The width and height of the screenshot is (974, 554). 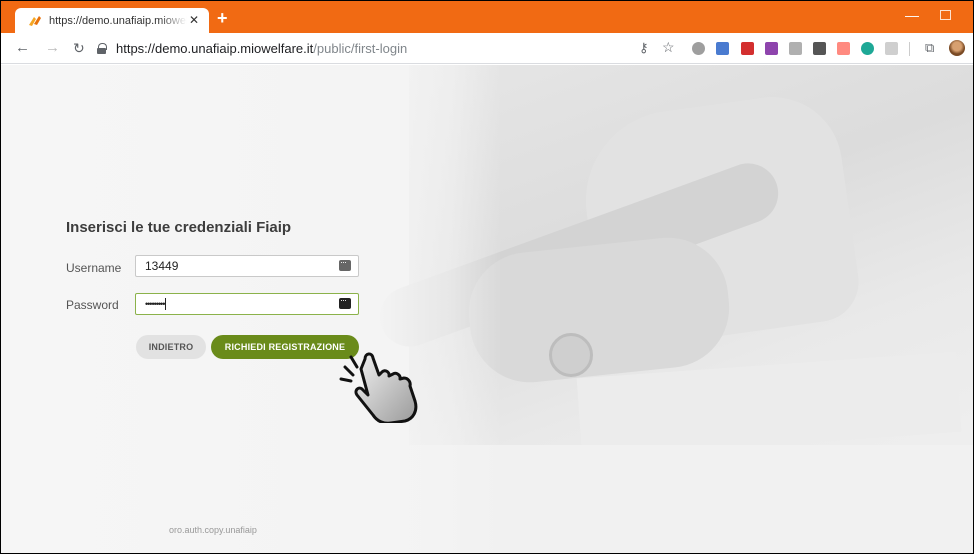 I want to click on username-label: Username, so click(x=94, y=268).